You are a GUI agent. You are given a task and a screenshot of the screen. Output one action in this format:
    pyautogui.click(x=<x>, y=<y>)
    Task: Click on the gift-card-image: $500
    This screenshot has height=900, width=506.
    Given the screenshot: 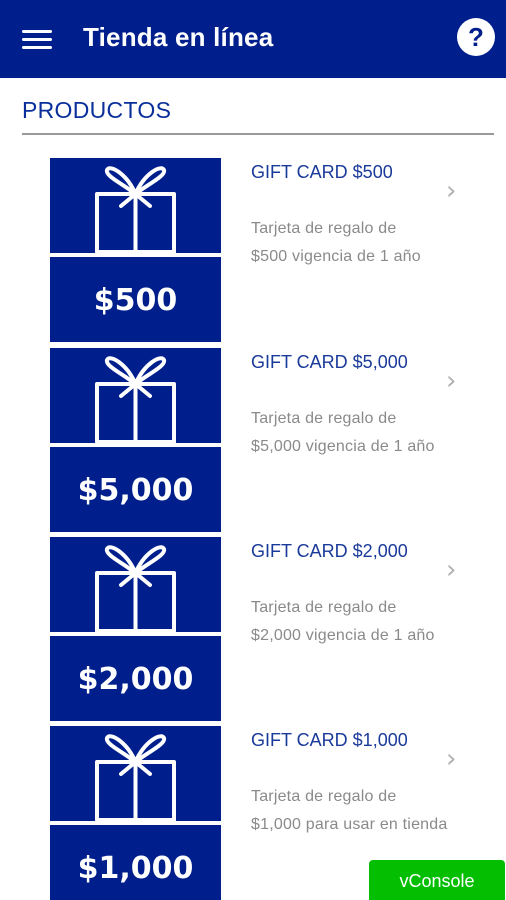 What is the action you would take?
    pyautogui.click(x=135, y=250)
    